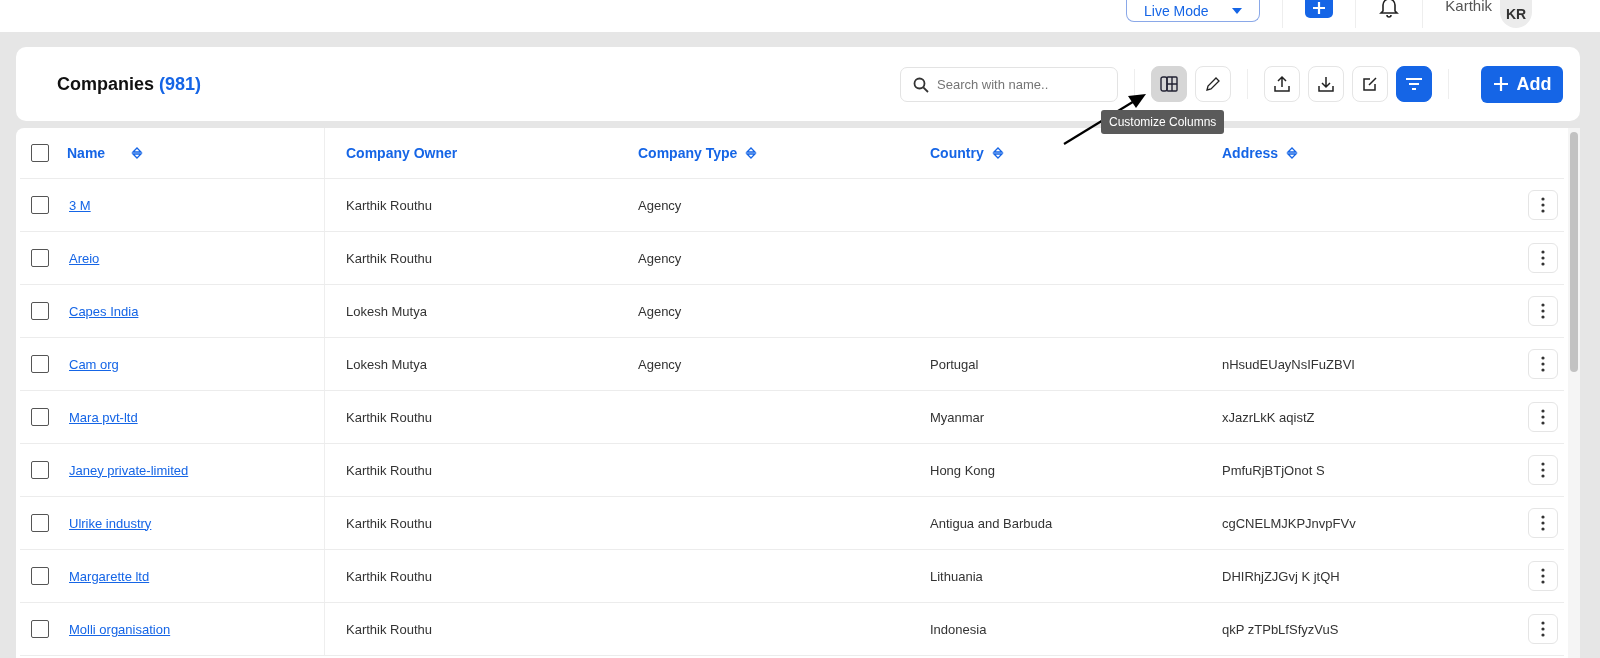 The height and width of the screenshot is (658, 1600). I want to click on download-button, so click(1326, 84).